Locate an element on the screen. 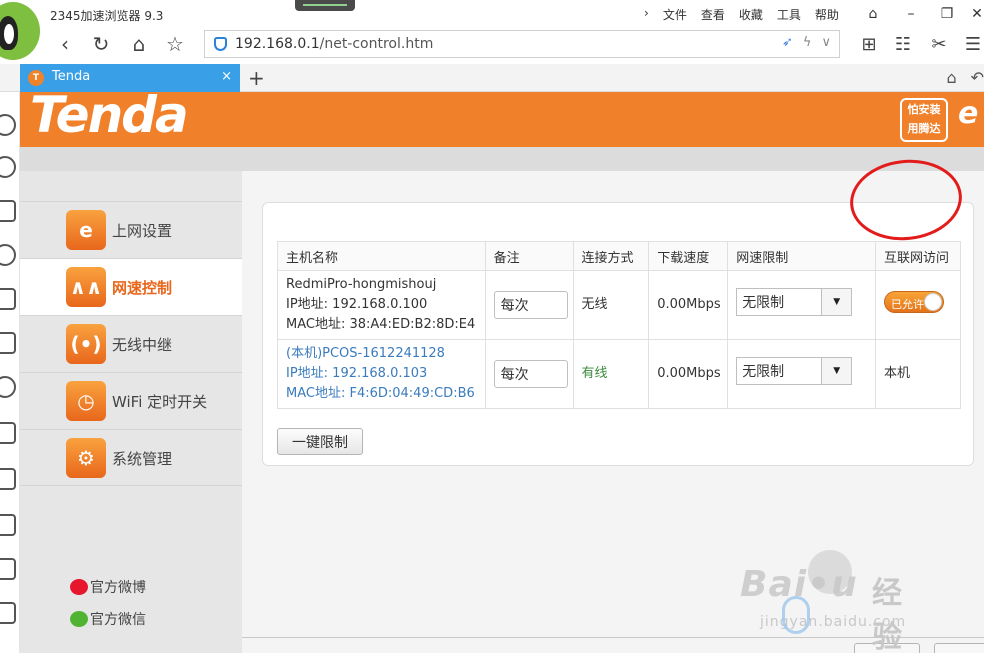 This screenshot has height=653, width=984. sidebar-item-label: 无线中继 is located at coordinates (142, 345).